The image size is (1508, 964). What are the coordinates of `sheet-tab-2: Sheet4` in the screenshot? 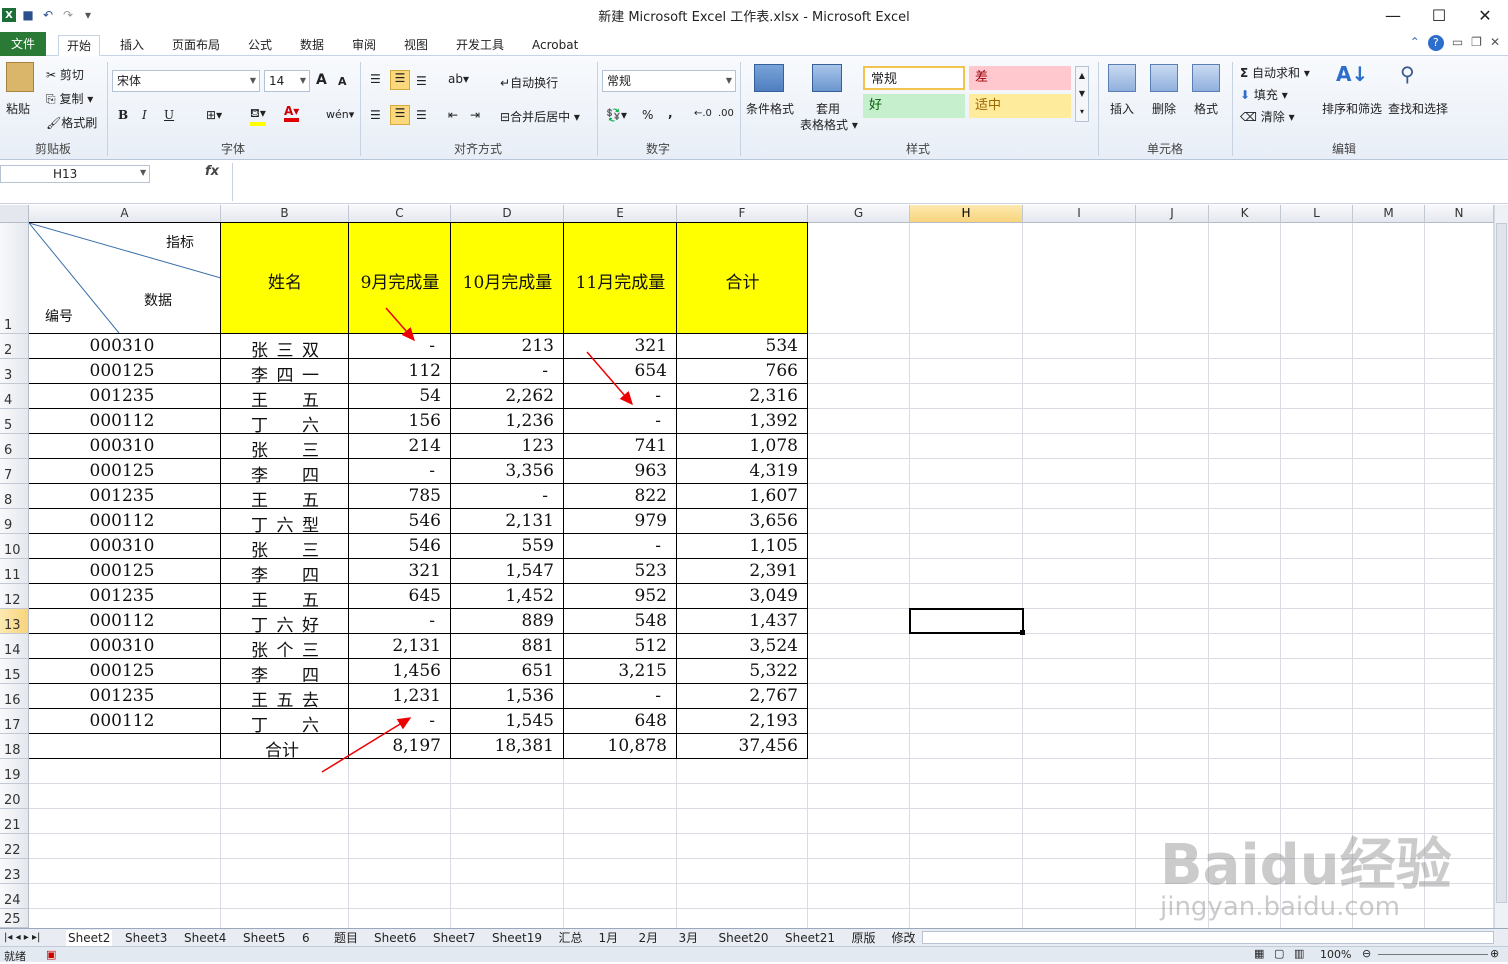 It's located at (205, 938).